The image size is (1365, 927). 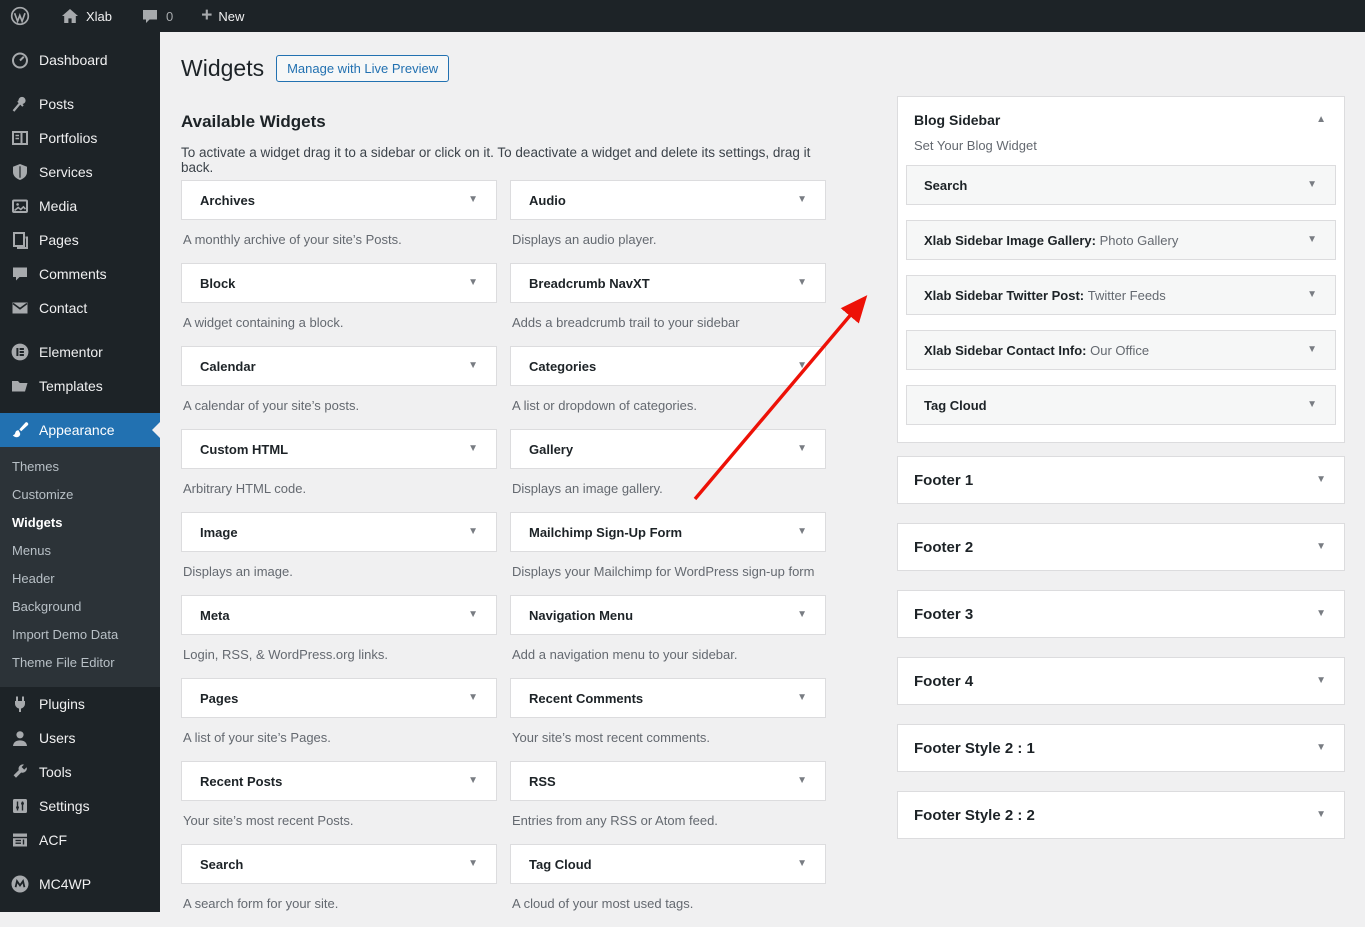 I want to click on widget-card-image: Image ▼, so click(x=339, y=532).